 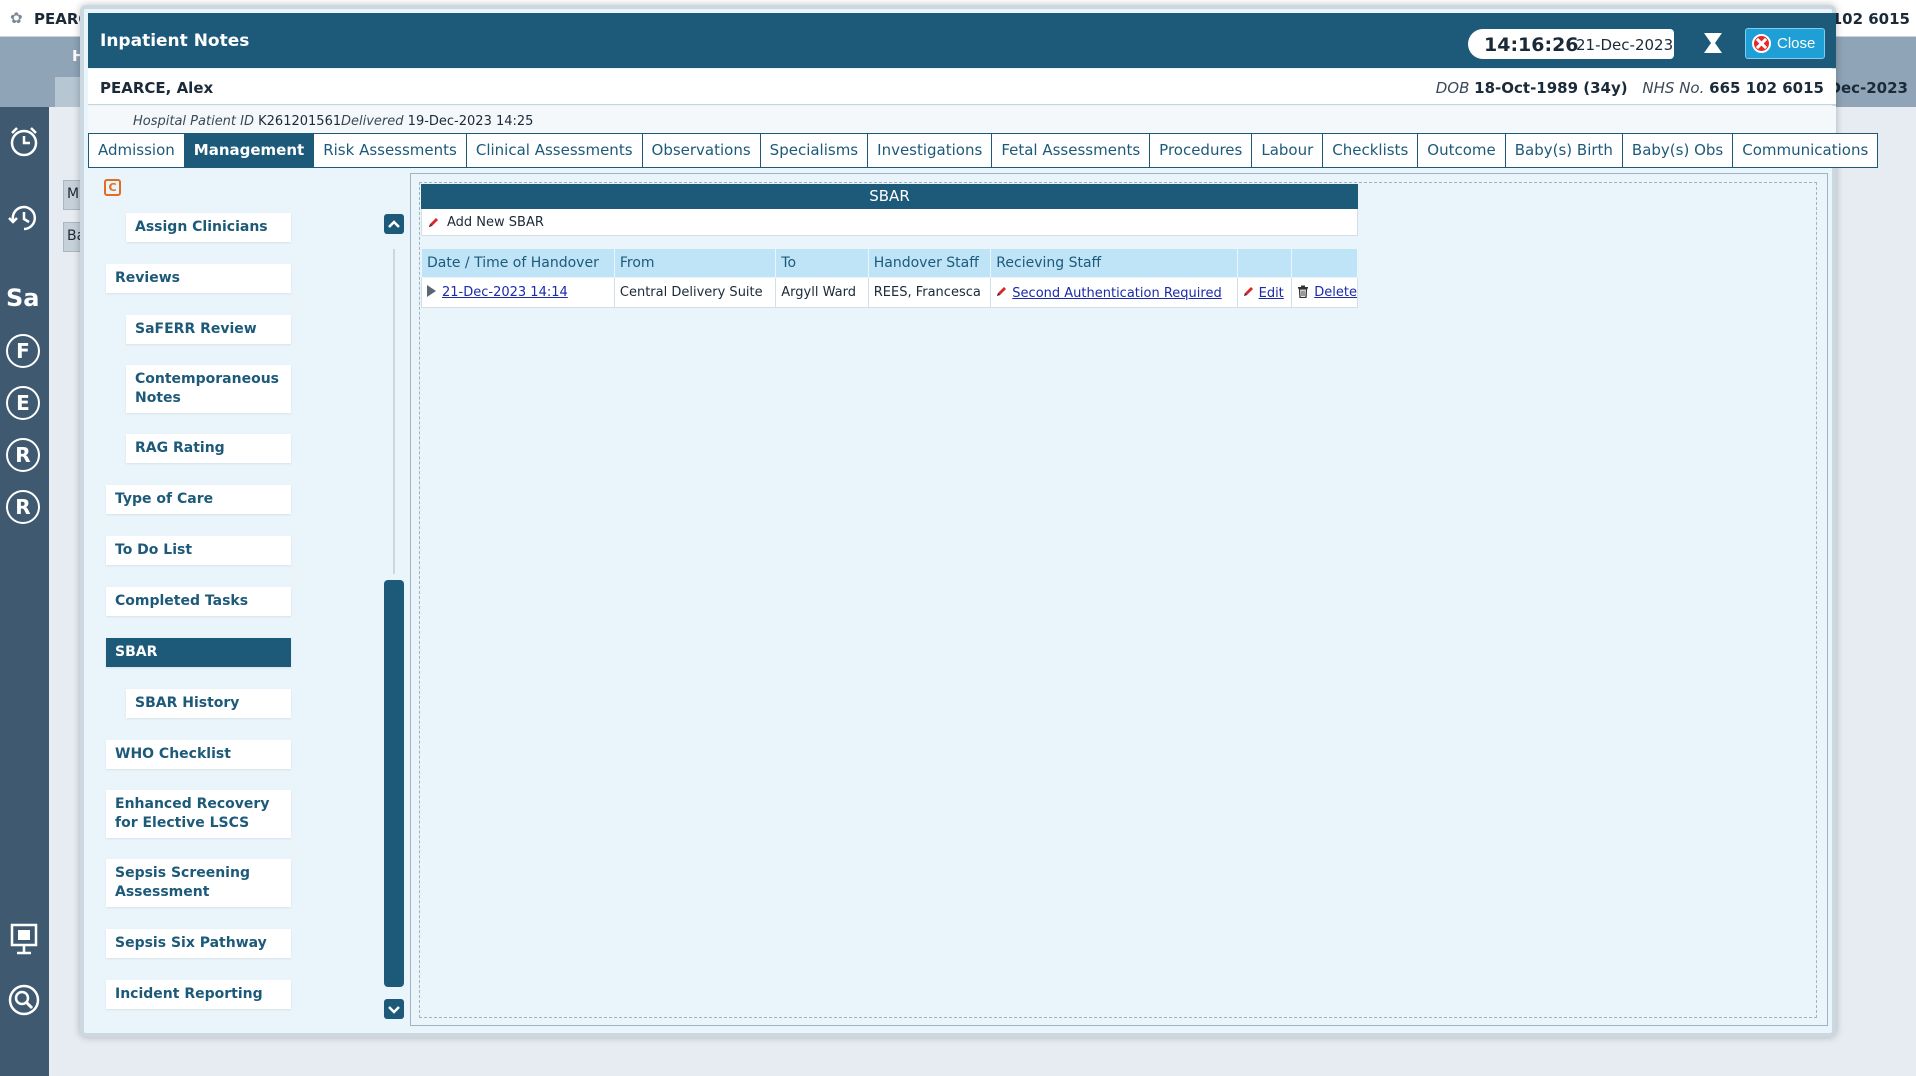 What do you see at coordinates (394, 411) in the screenshot?
I see `nav-scroll-track` at bounding box center [394, 411].